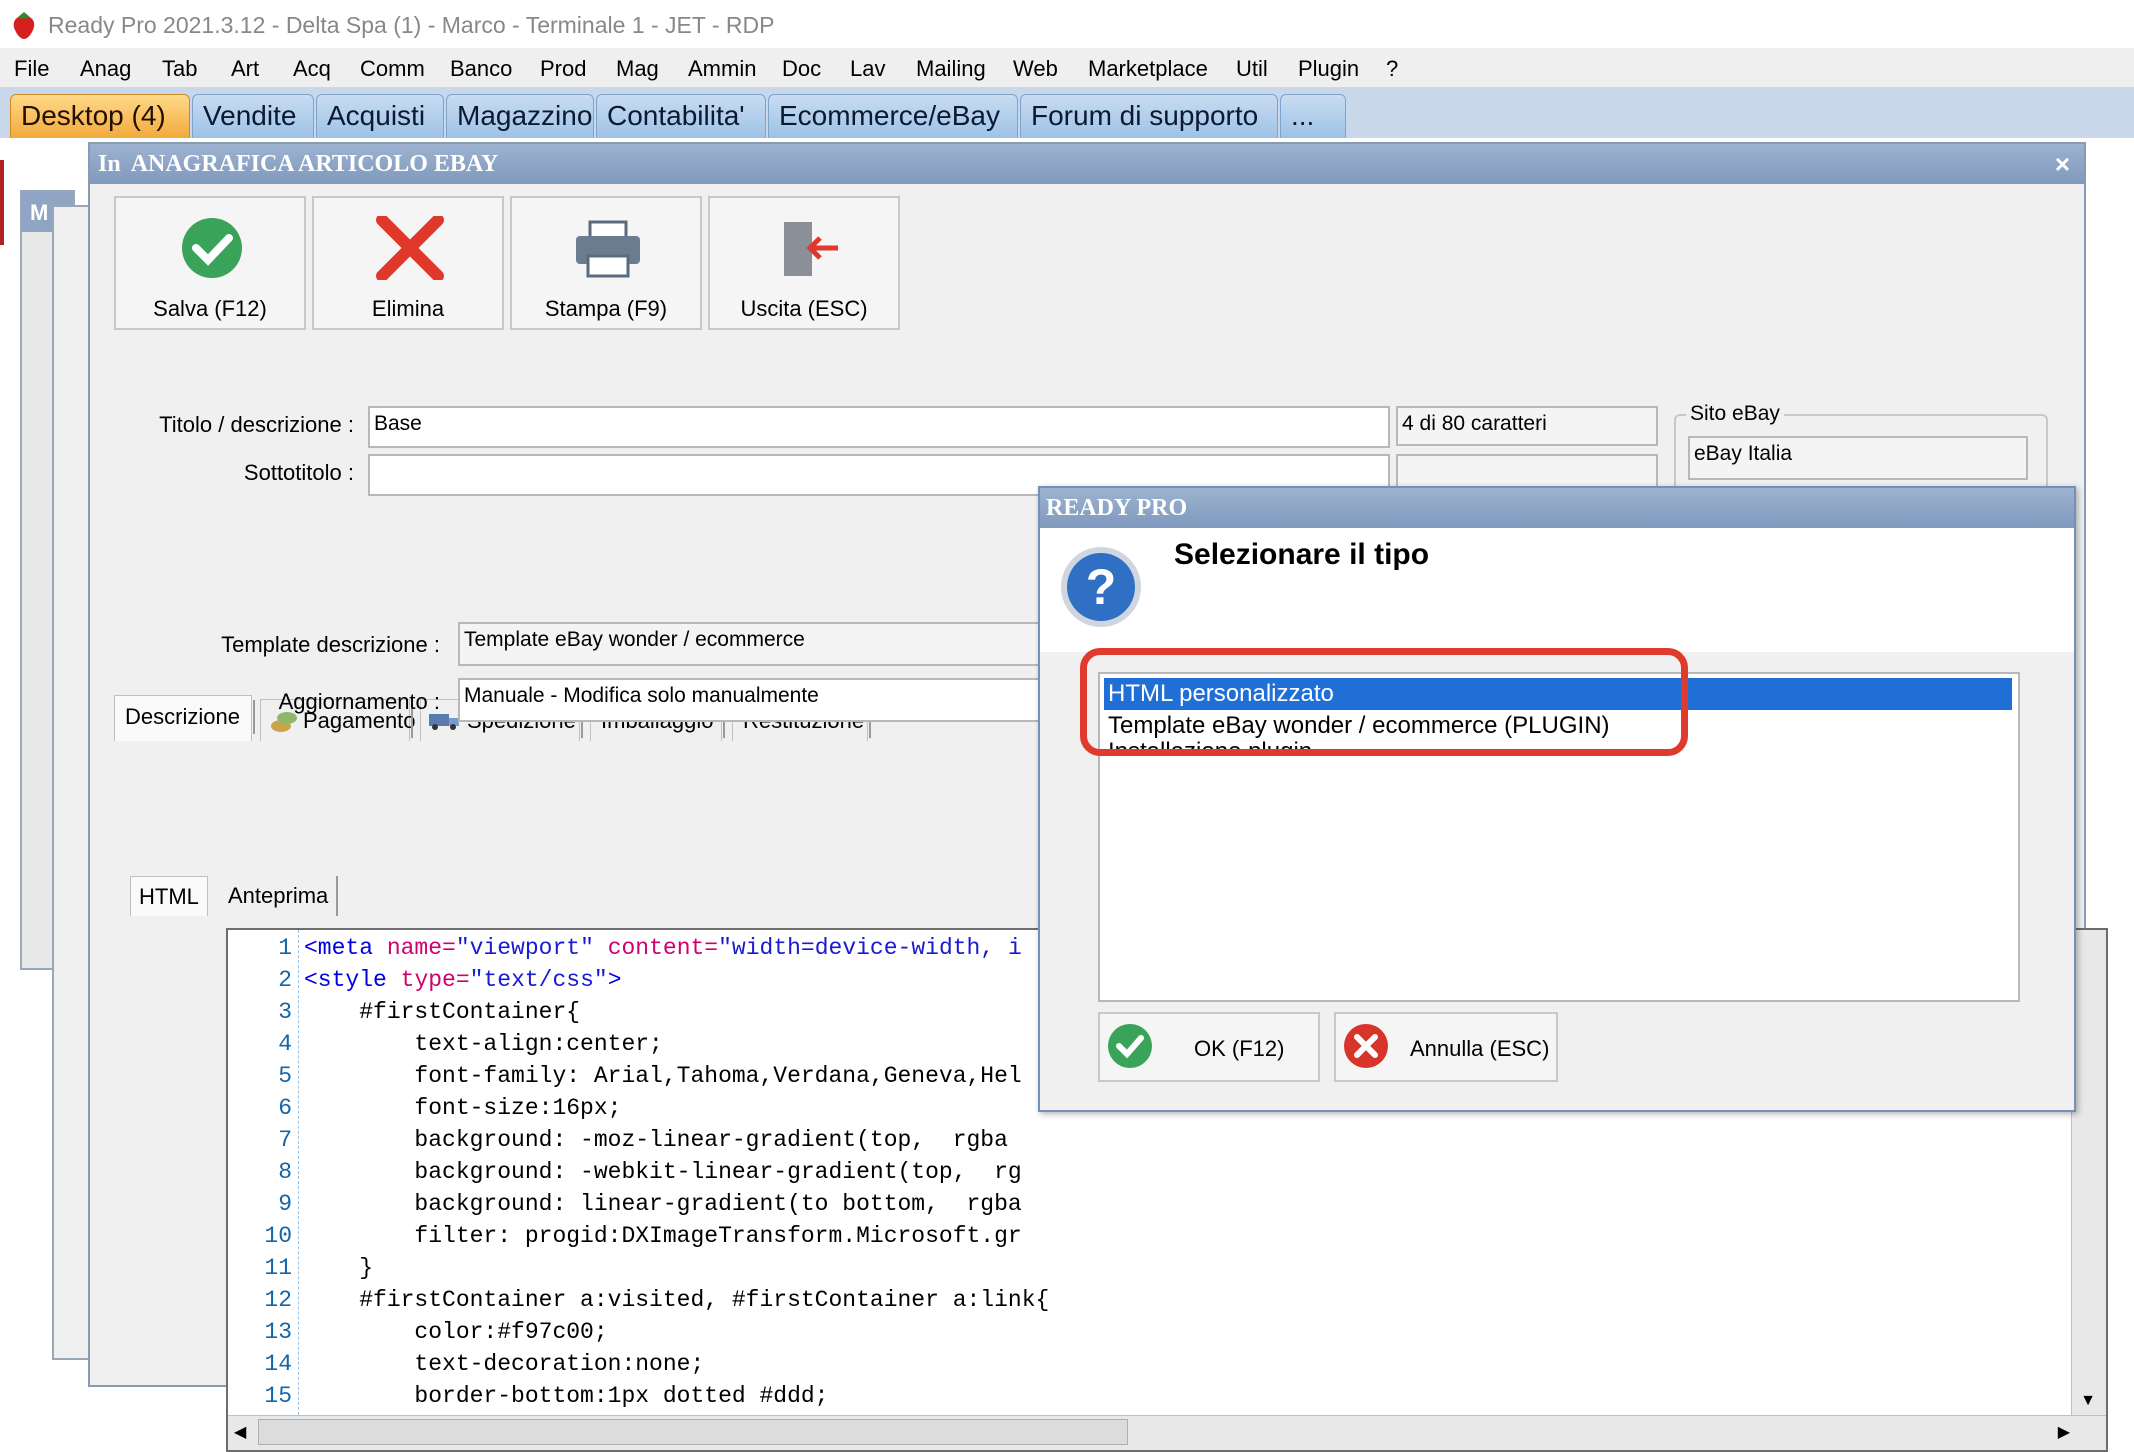  What do you see at coordinates (279, 896) in the screenshot?
I see `subtab-anteprima: Anteprima` at bounding box center [279, 896].